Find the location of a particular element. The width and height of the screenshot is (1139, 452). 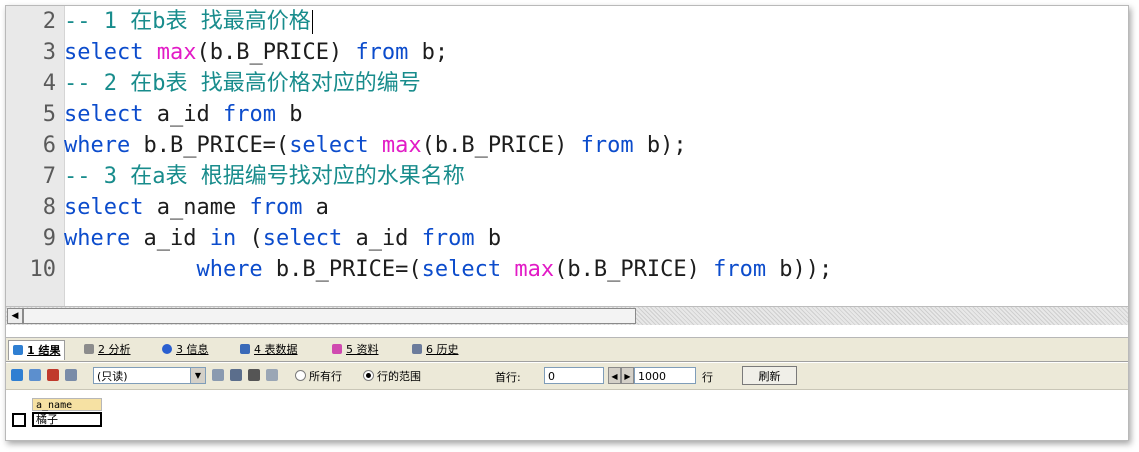

code-token: in is located at coordinates (223, 238).